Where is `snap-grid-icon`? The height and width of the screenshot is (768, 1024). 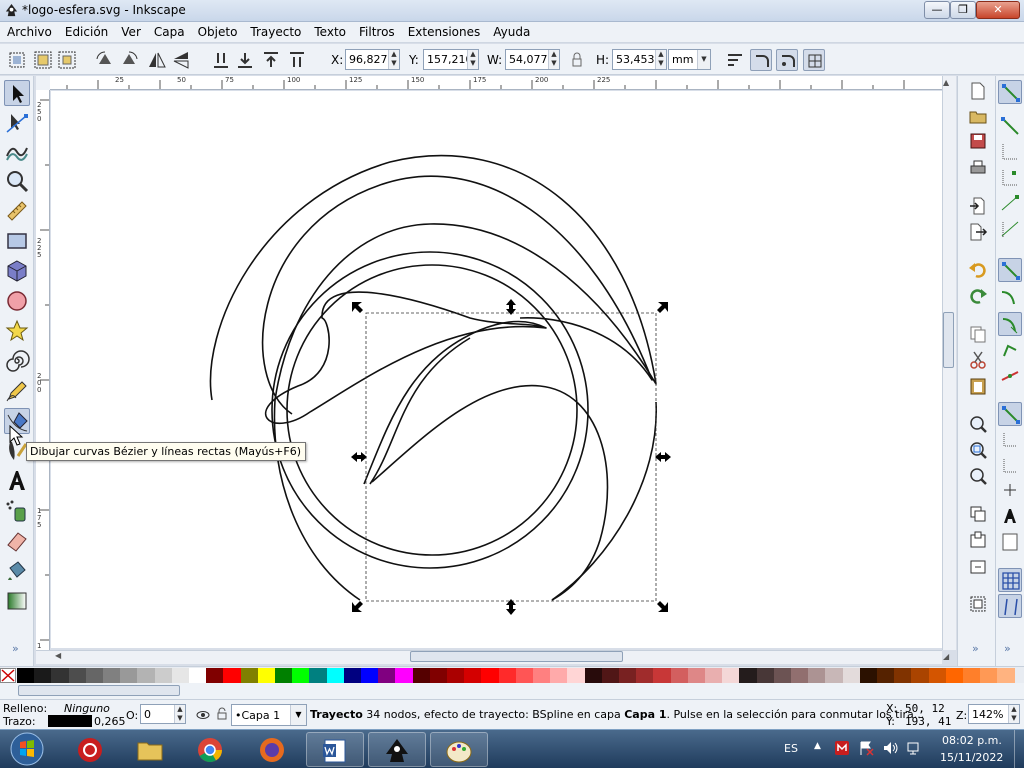 snap-grid-icon is located at coordinates (1010, 580).